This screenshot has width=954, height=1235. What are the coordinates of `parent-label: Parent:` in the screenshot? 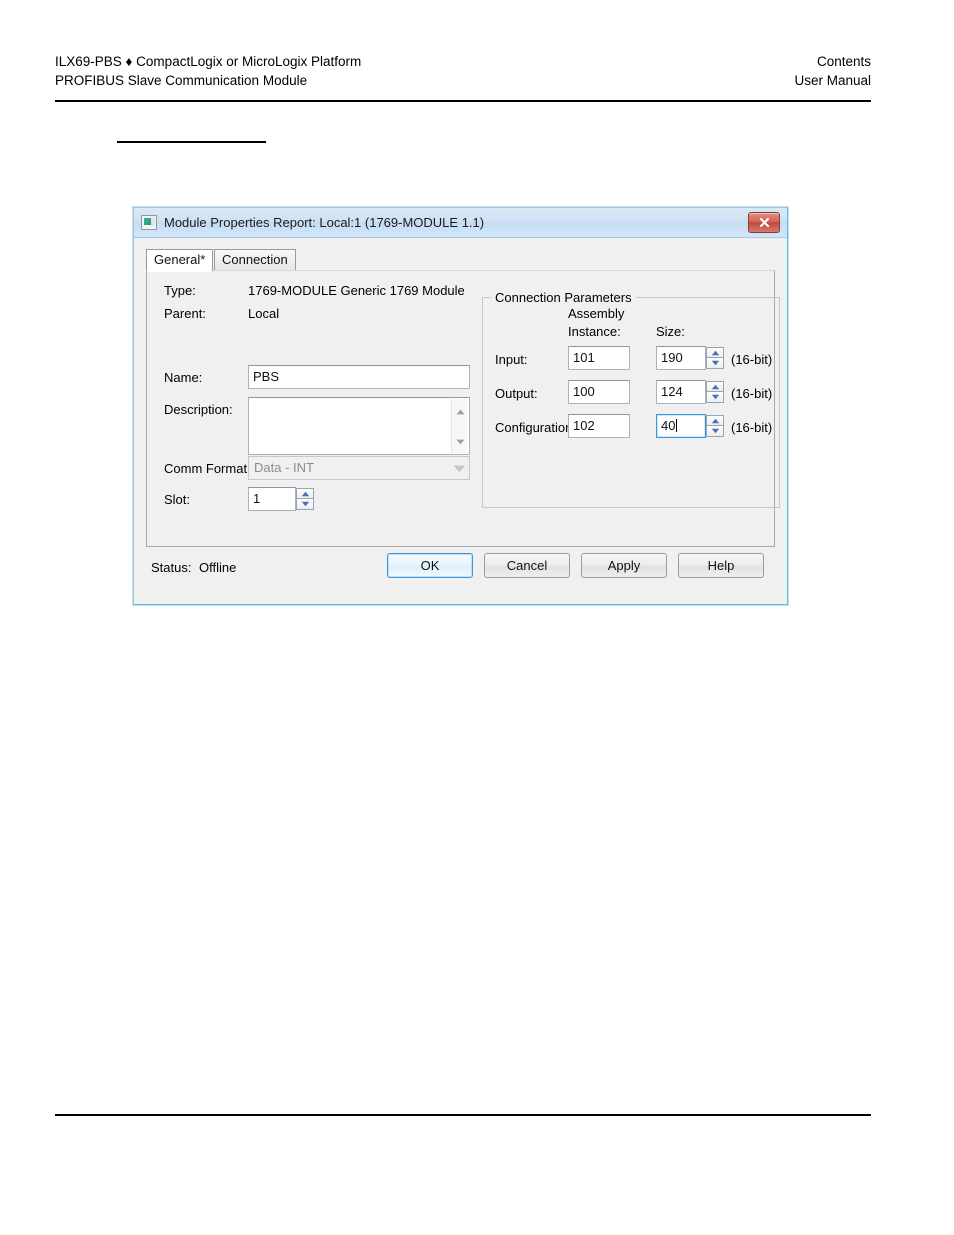 It's located at (185, 313).